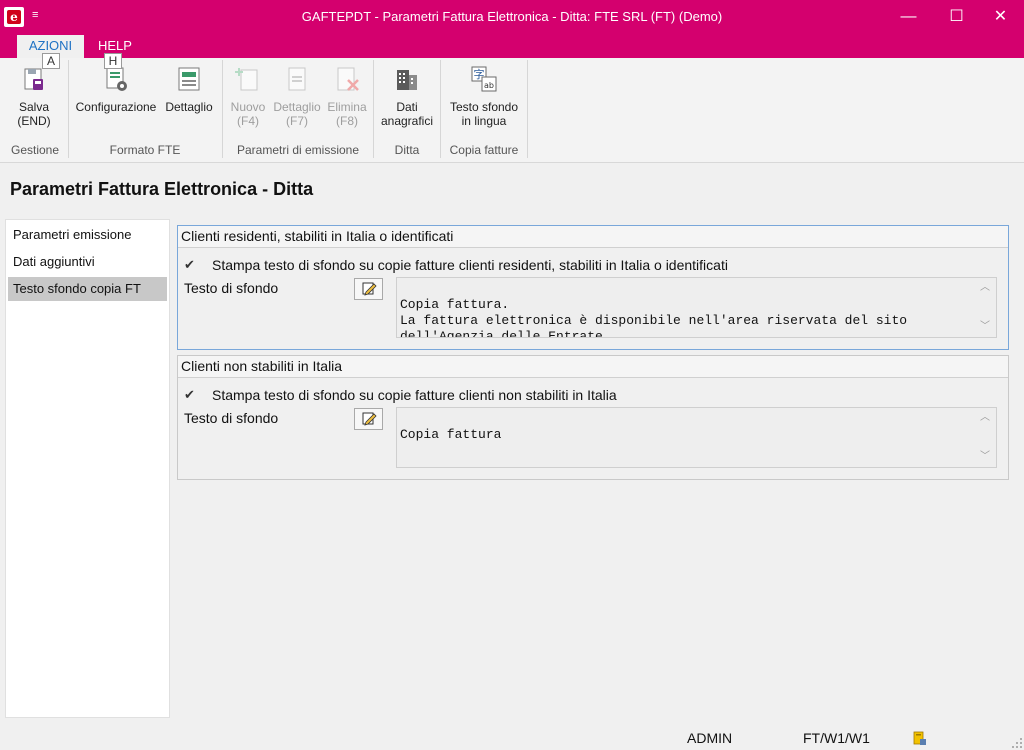  Describe the element at coordinates (348, 79) in the screenshot. I see `delete-doc-icon` at that location.